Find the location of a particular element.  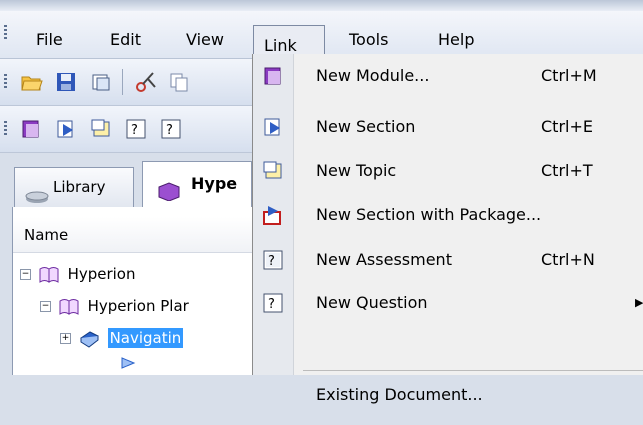

menu-view: View is located at coordinates (205, 40).